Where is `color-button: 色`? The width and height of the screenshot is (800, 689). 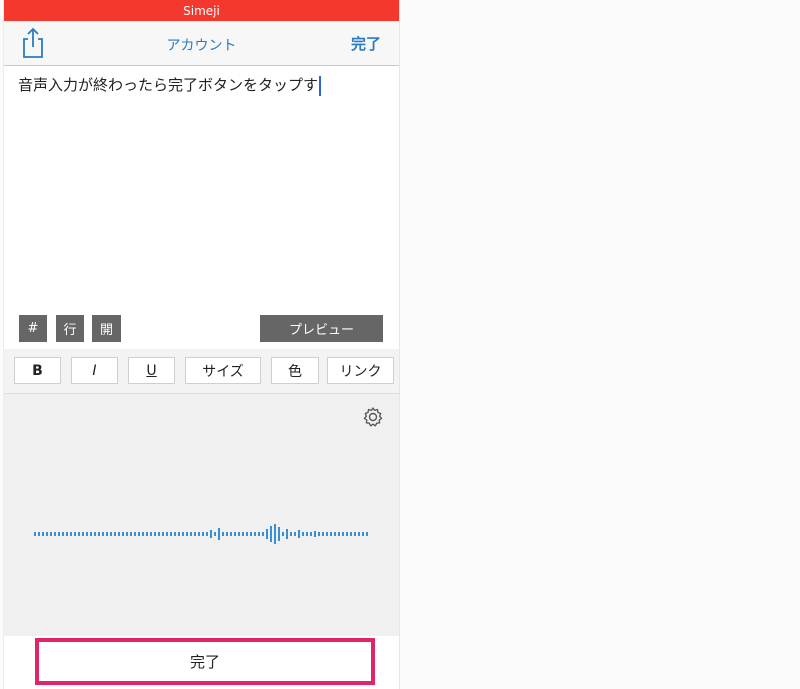 color-button: 色 is located at coordinates (295, 370).